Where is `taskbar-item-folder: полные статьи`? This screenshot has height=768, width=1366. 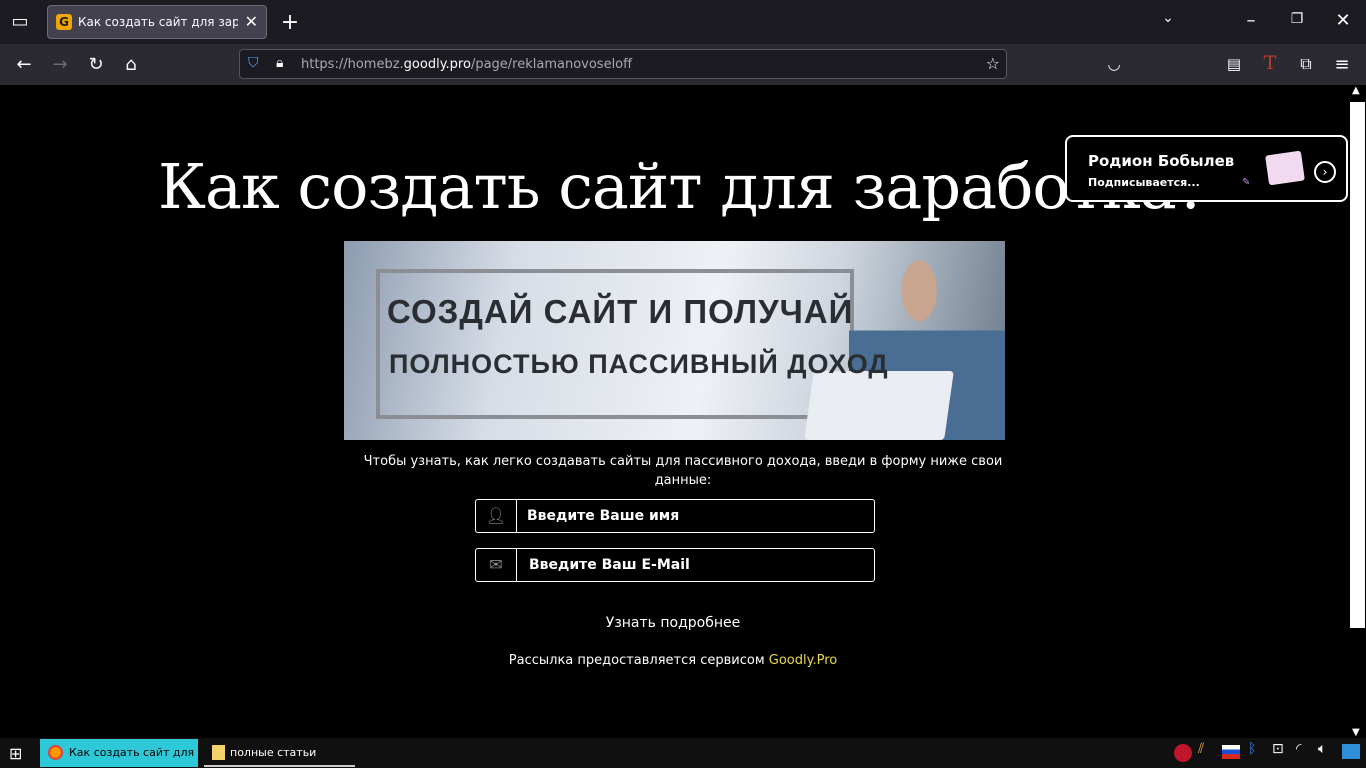 taskbar-item-folder: полные статьи is located at coordinates (279, 753).